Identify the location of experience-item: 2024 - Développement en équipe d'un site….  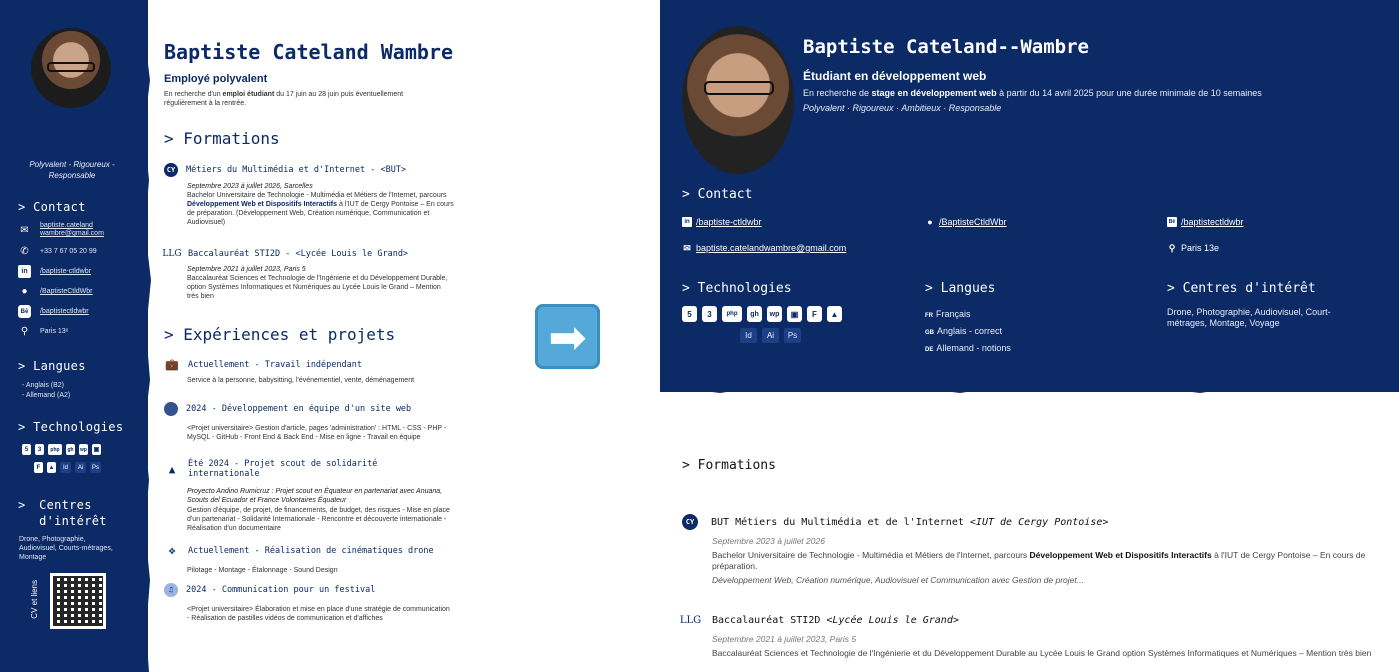
(309, 422).